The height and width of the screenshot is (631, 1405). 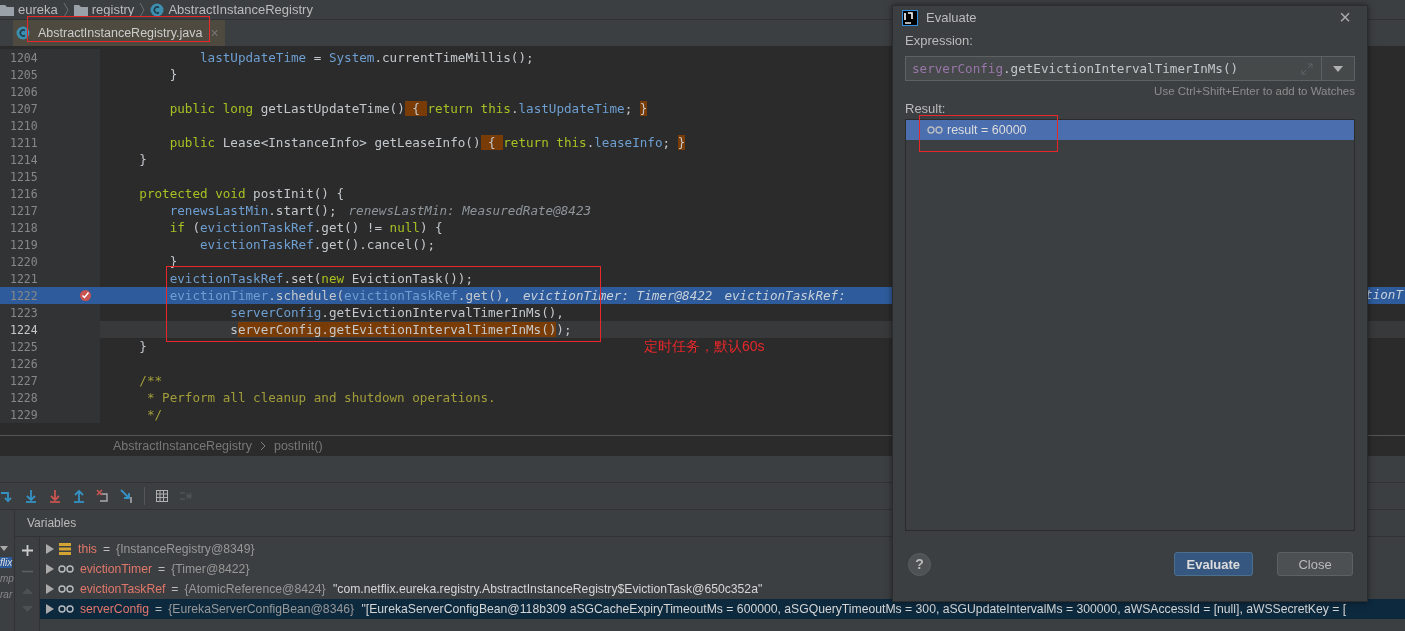 I want to click on breadcrumb-item: eureka, so click(x=38, y=9).